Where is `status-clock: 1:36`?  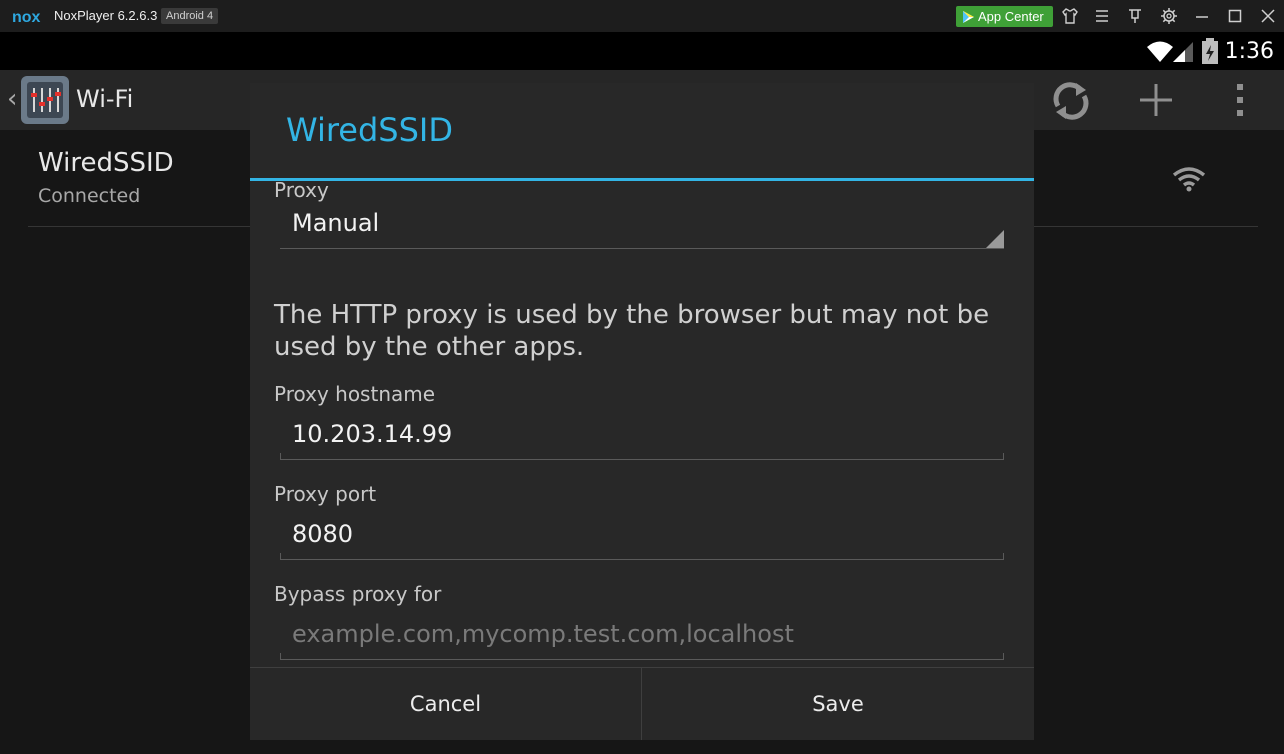
status-clock: 1:36 is located at coordinates (1249, 51).